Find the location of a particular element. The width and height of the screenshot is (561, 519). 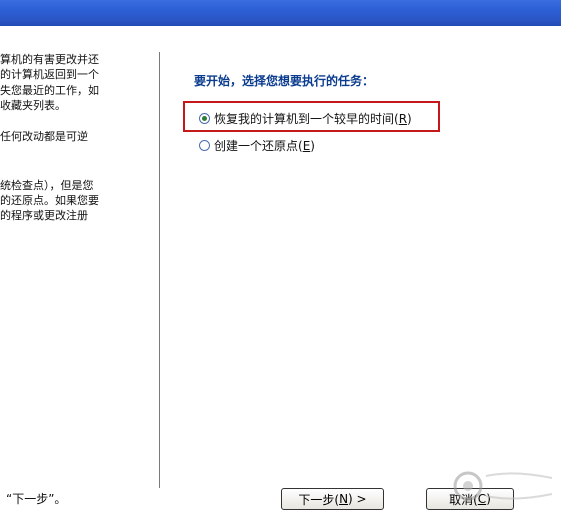

option-accesskey: R is located at coordinates (403, 118).